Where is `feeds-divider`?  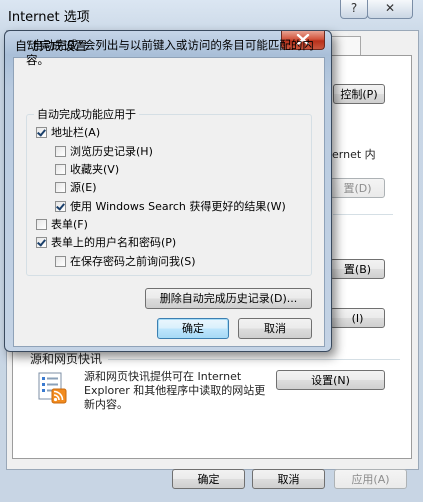
feeds-divider is located at coordinates (254, 359).